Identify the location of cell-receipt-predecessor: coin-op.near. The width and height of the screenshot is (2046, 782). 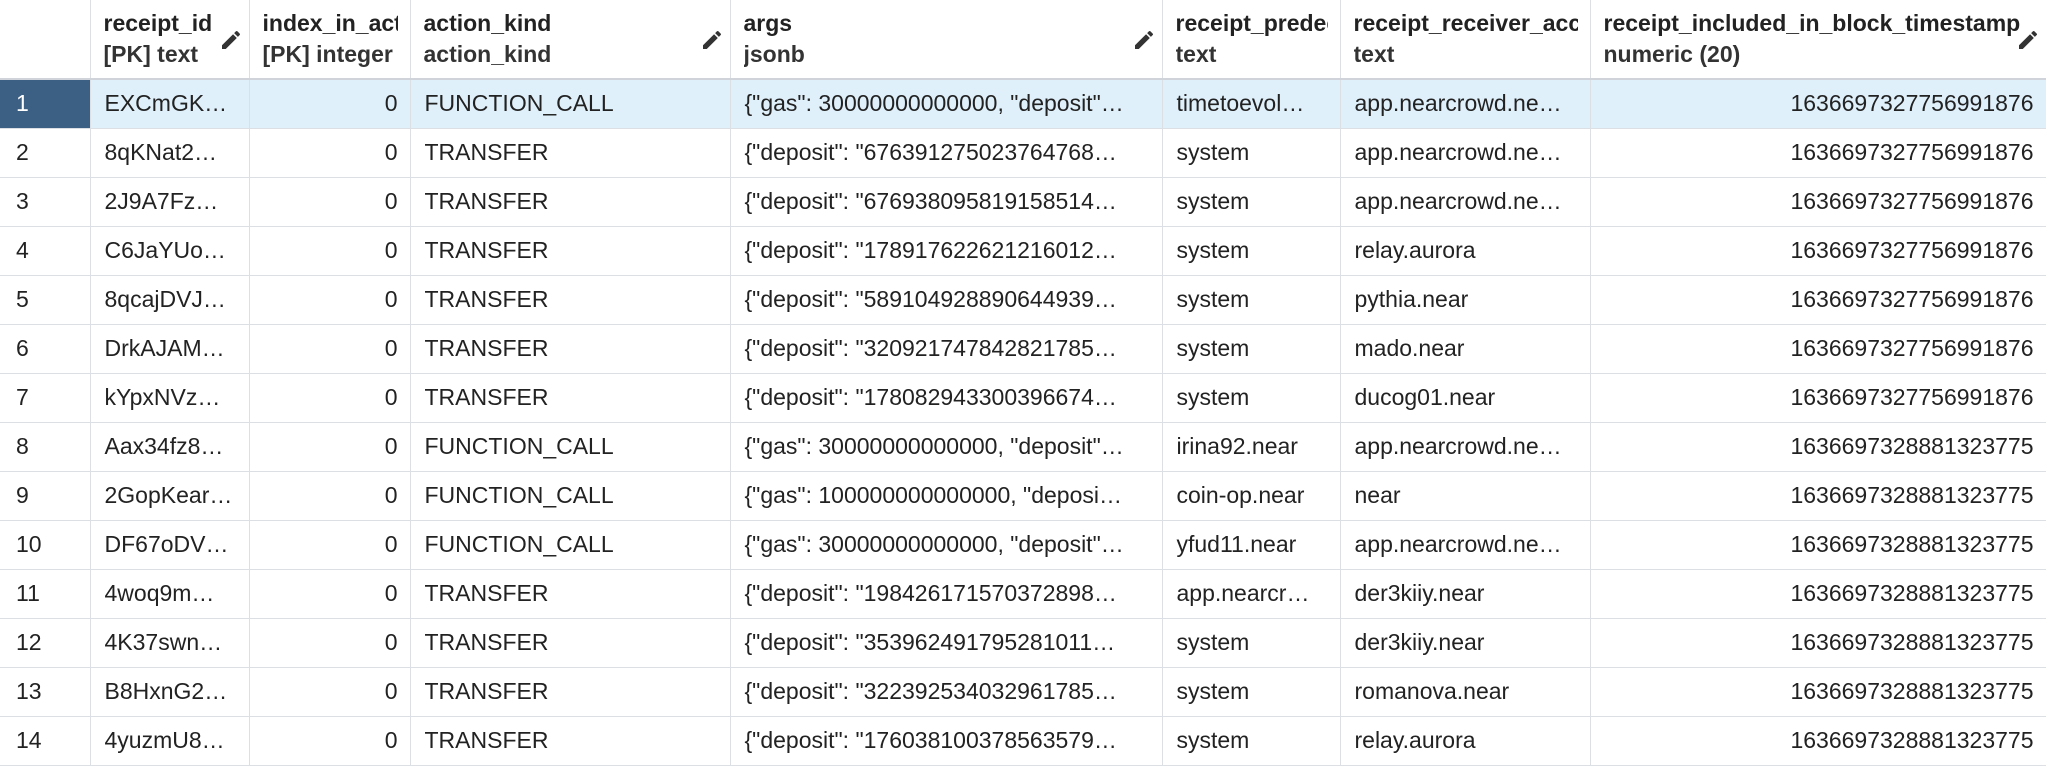
(1251, 496).